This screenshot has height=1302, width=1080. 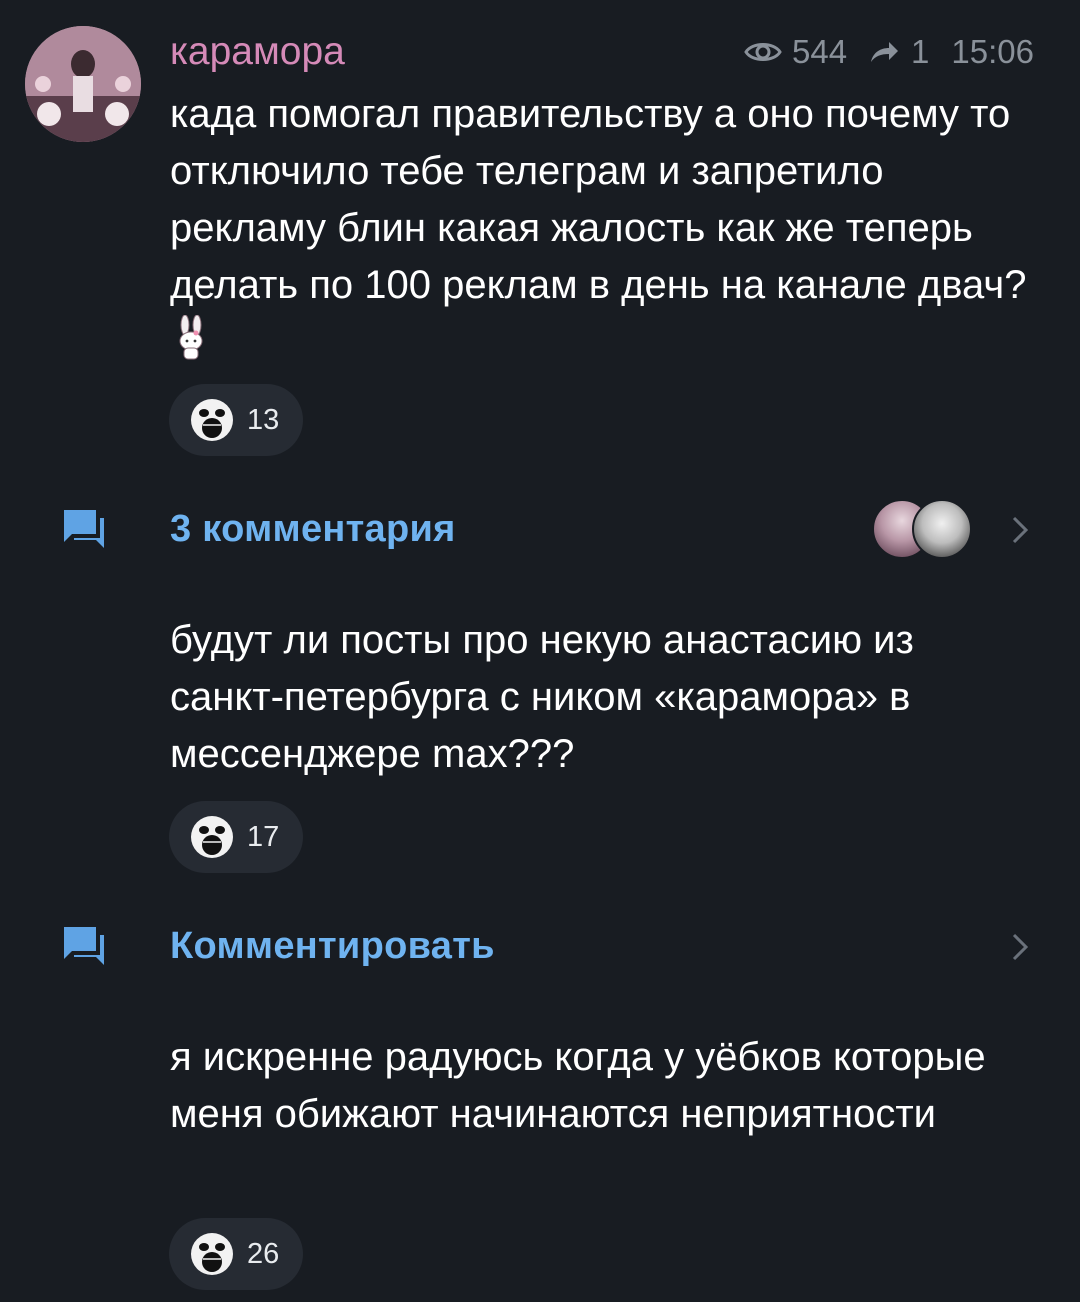 What do you see at coordinates (263, 1253) in the screenshot?
I see `reaction-count: 26` at bounding box center [263, 1253].